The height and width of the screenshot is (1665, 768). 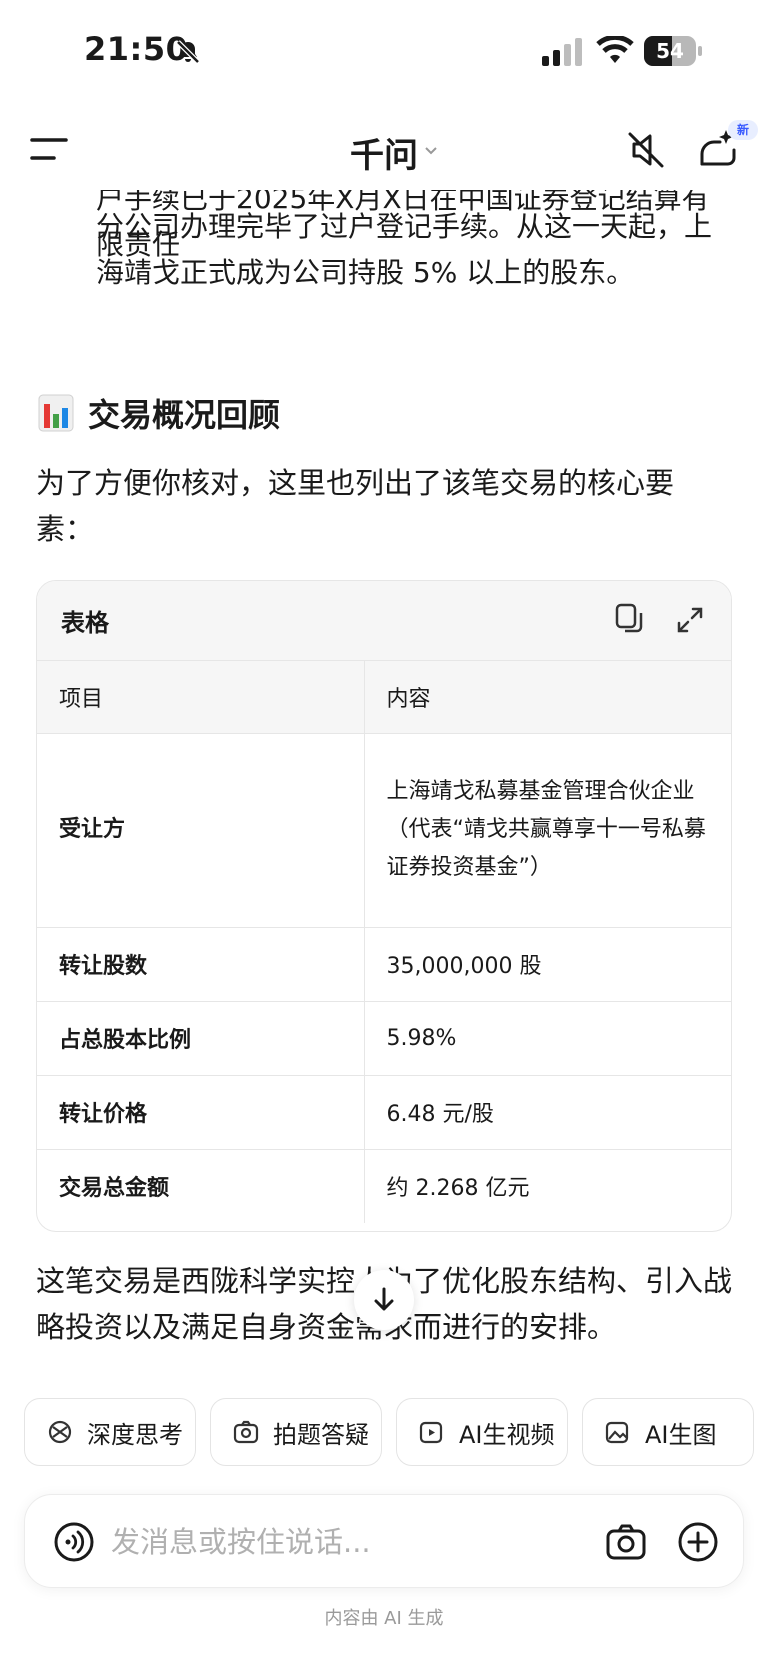 I want to click on table-cell-value: 6.48 元/股, so click(x=547, y=1112).